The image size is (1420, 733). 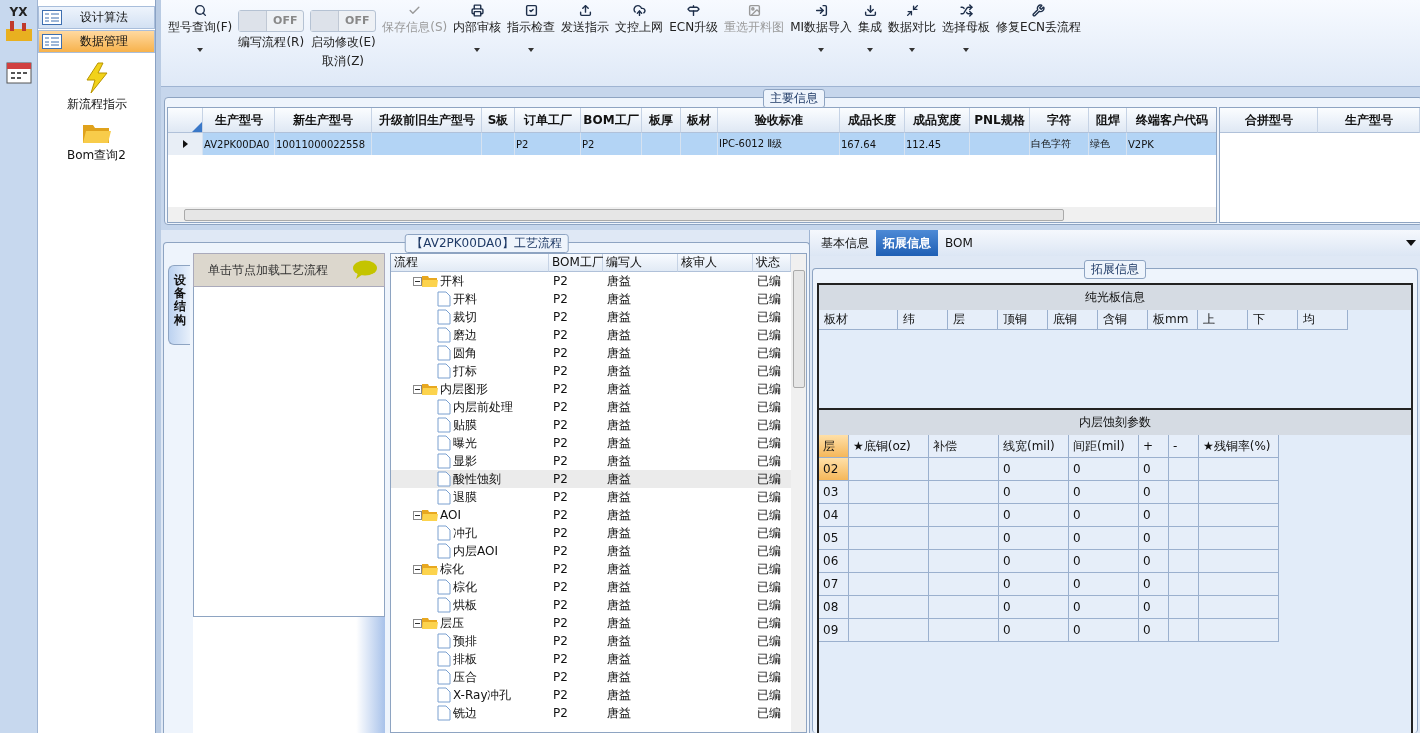 I want to click on app-logo: YX, so click(x=18, y=27).